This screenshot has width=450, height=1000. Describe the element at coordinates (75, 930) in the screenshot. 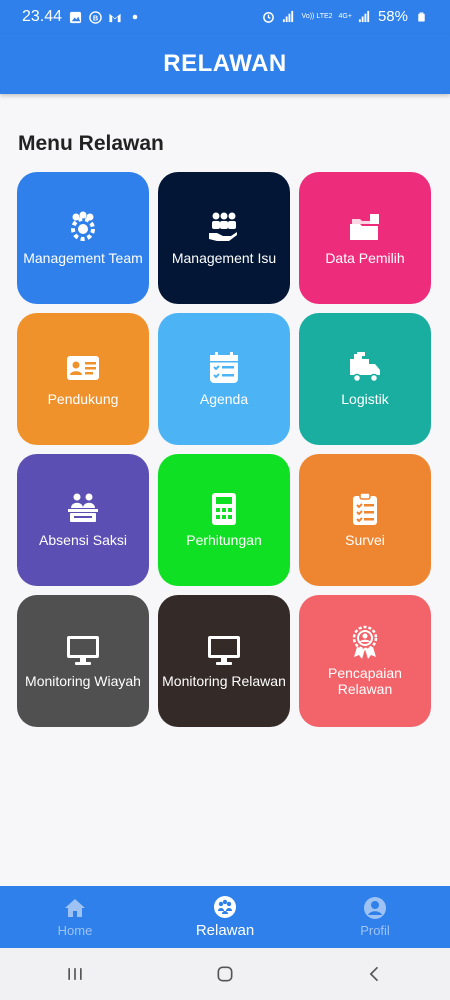

I see `nav-label: Home` at that location.